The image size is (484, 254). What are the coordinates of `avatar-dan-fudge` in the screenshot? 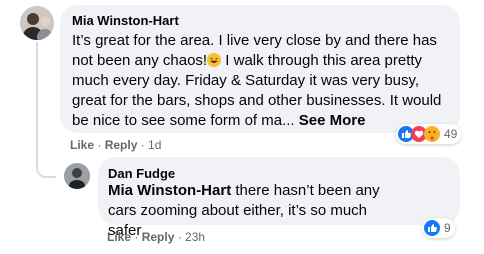 It's located at (77, 176).